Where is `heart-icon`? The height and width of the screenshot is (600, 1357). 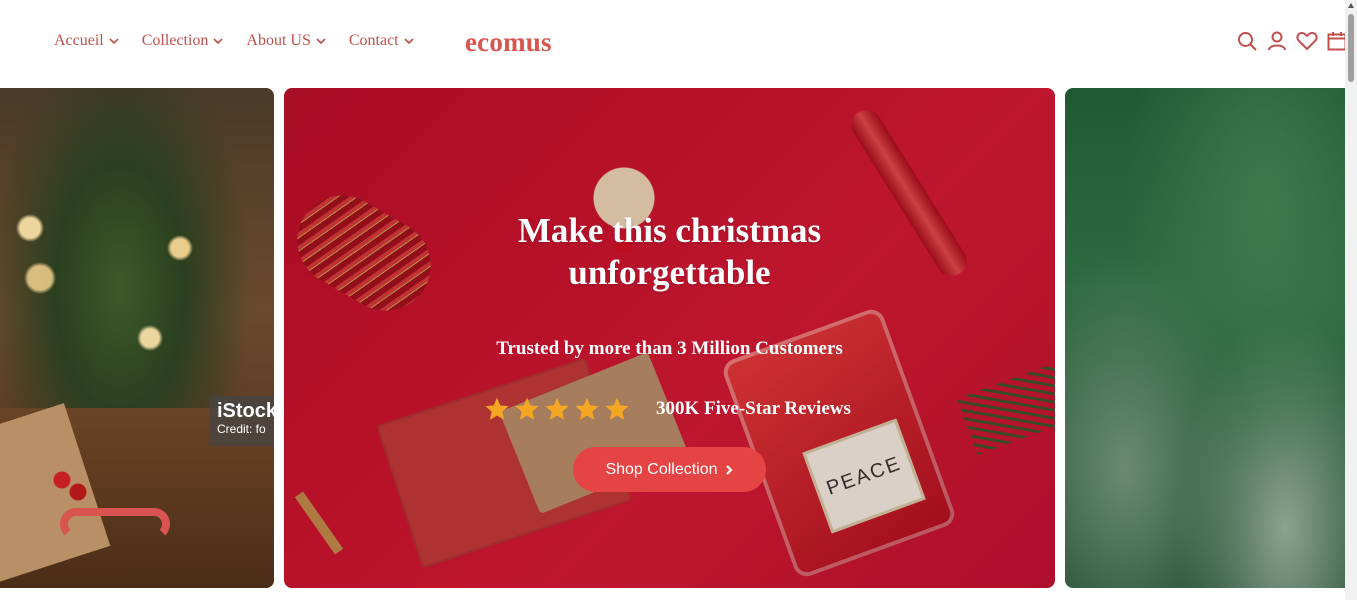
heart-icon is located at coordinates (1307, 41).